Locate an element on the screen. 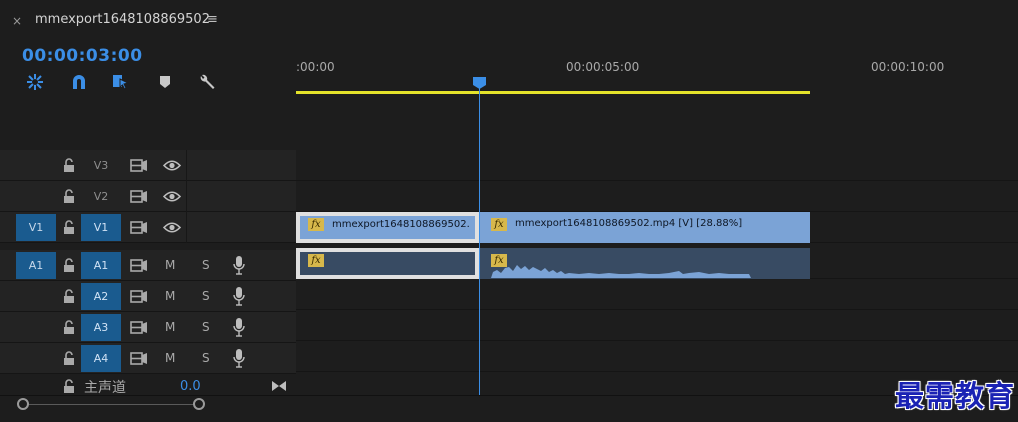 This screenshot has height=422, width=1018. track-header-a3: A3 M S is located at coordinates (148, 327).